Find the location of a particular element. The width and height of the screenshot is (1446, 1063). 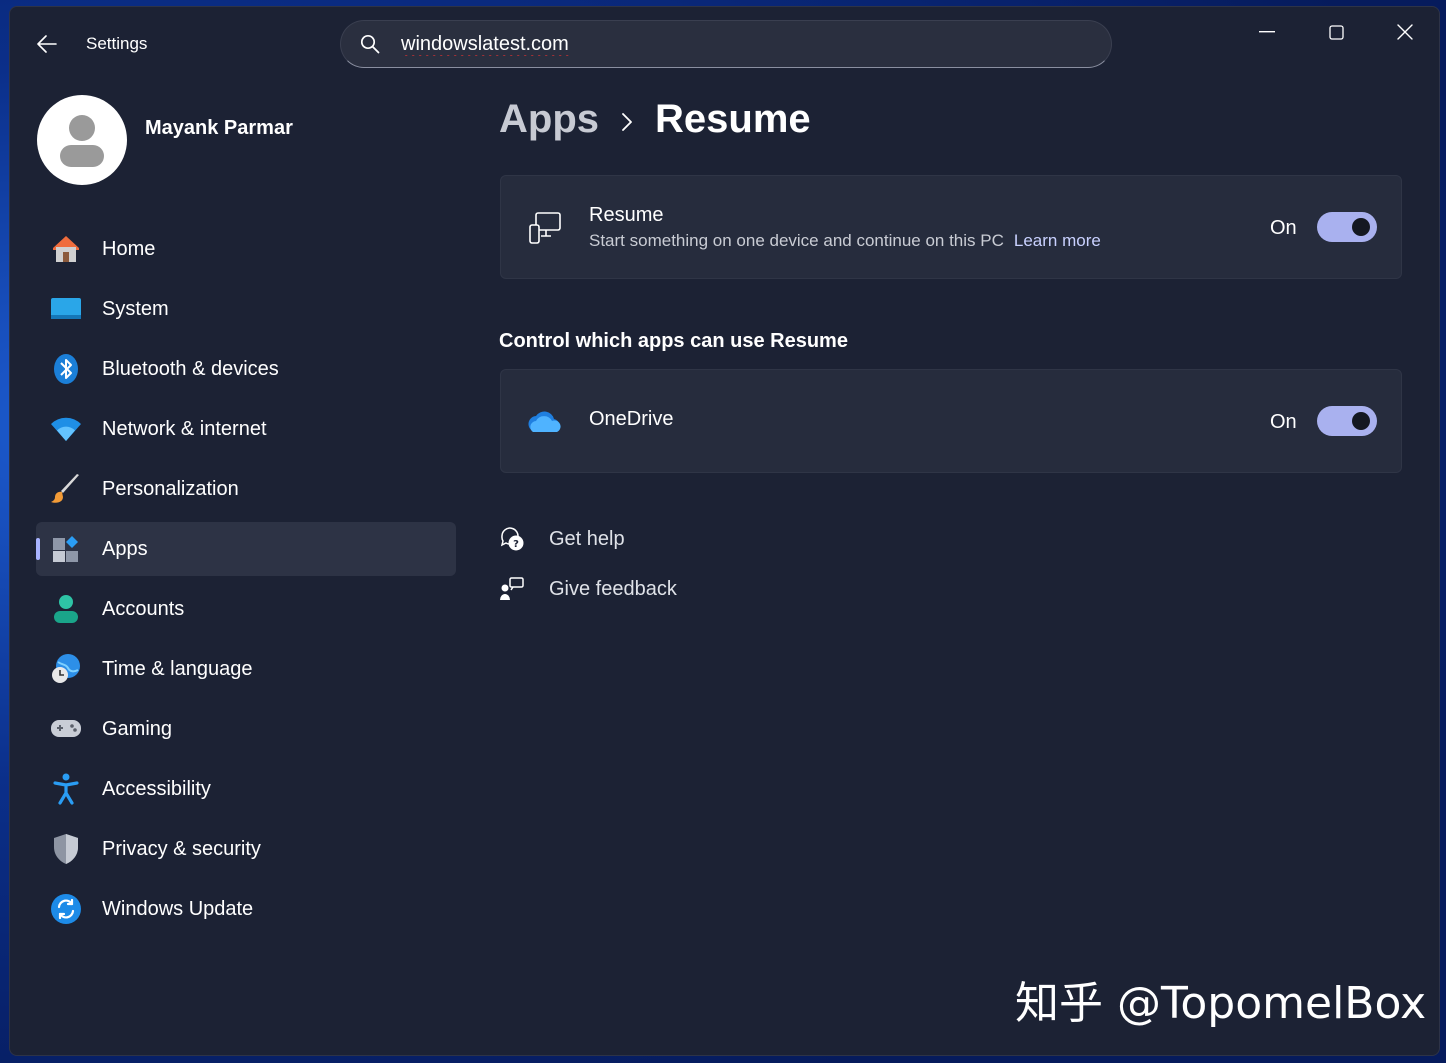

sidebar-item-system: System is located at coordinates (246, 309).